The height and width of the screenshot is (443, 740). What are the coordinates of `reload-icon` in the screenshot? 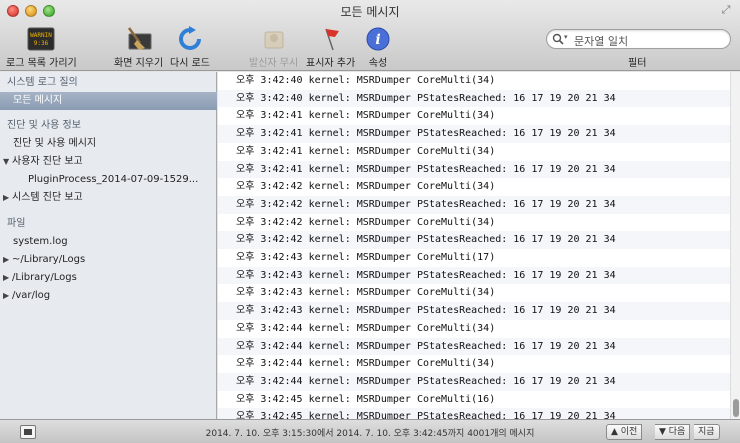 It's located at (190, 38).